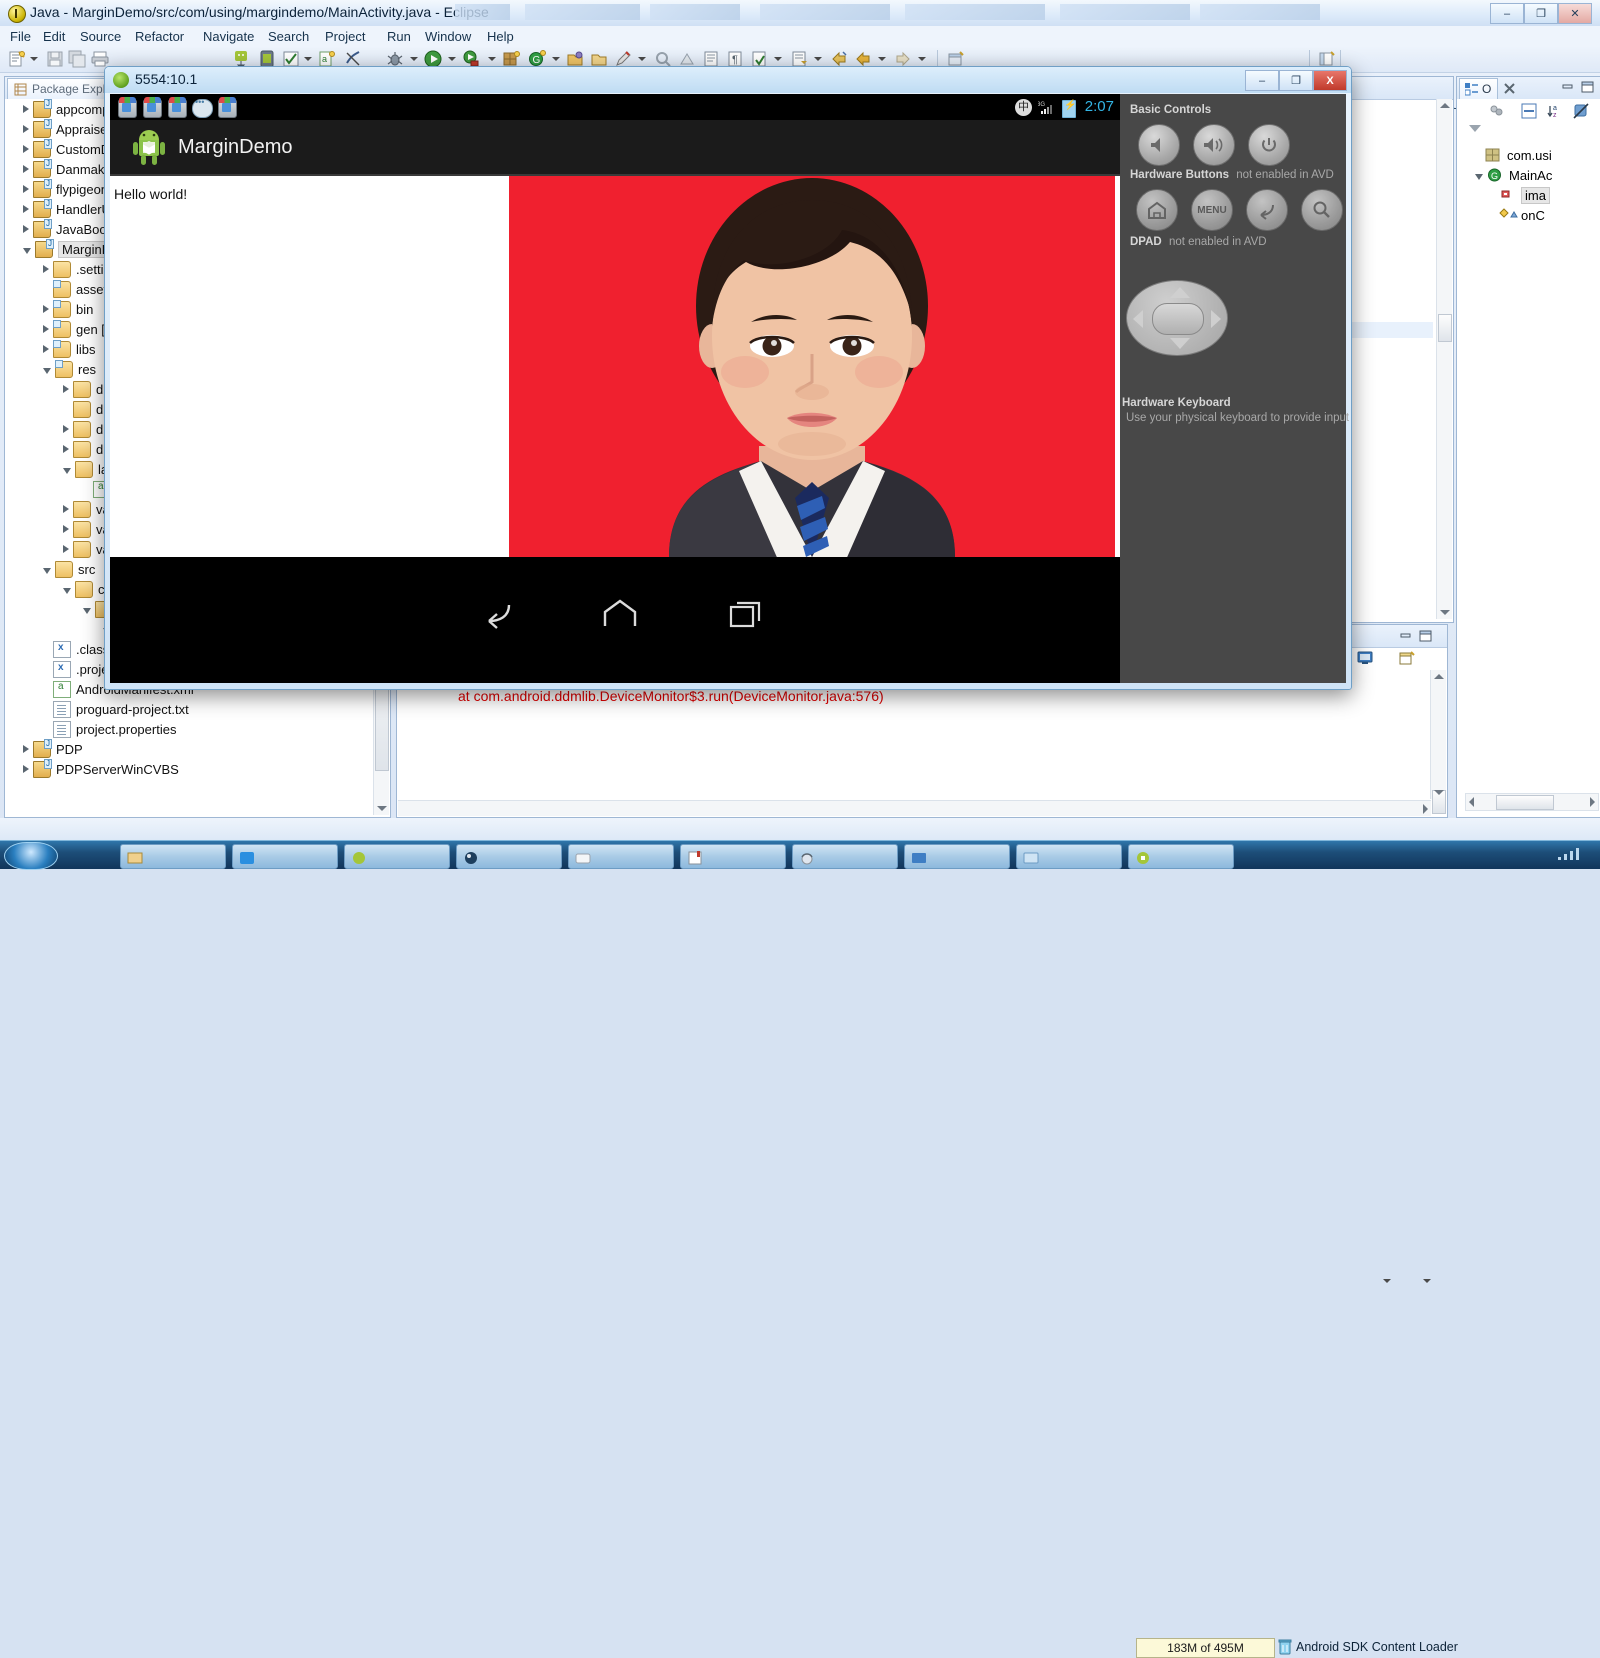  Describe the element at coordinates (1513, 155) in the screenshot. I see `outline-item: com.usi` at that location.